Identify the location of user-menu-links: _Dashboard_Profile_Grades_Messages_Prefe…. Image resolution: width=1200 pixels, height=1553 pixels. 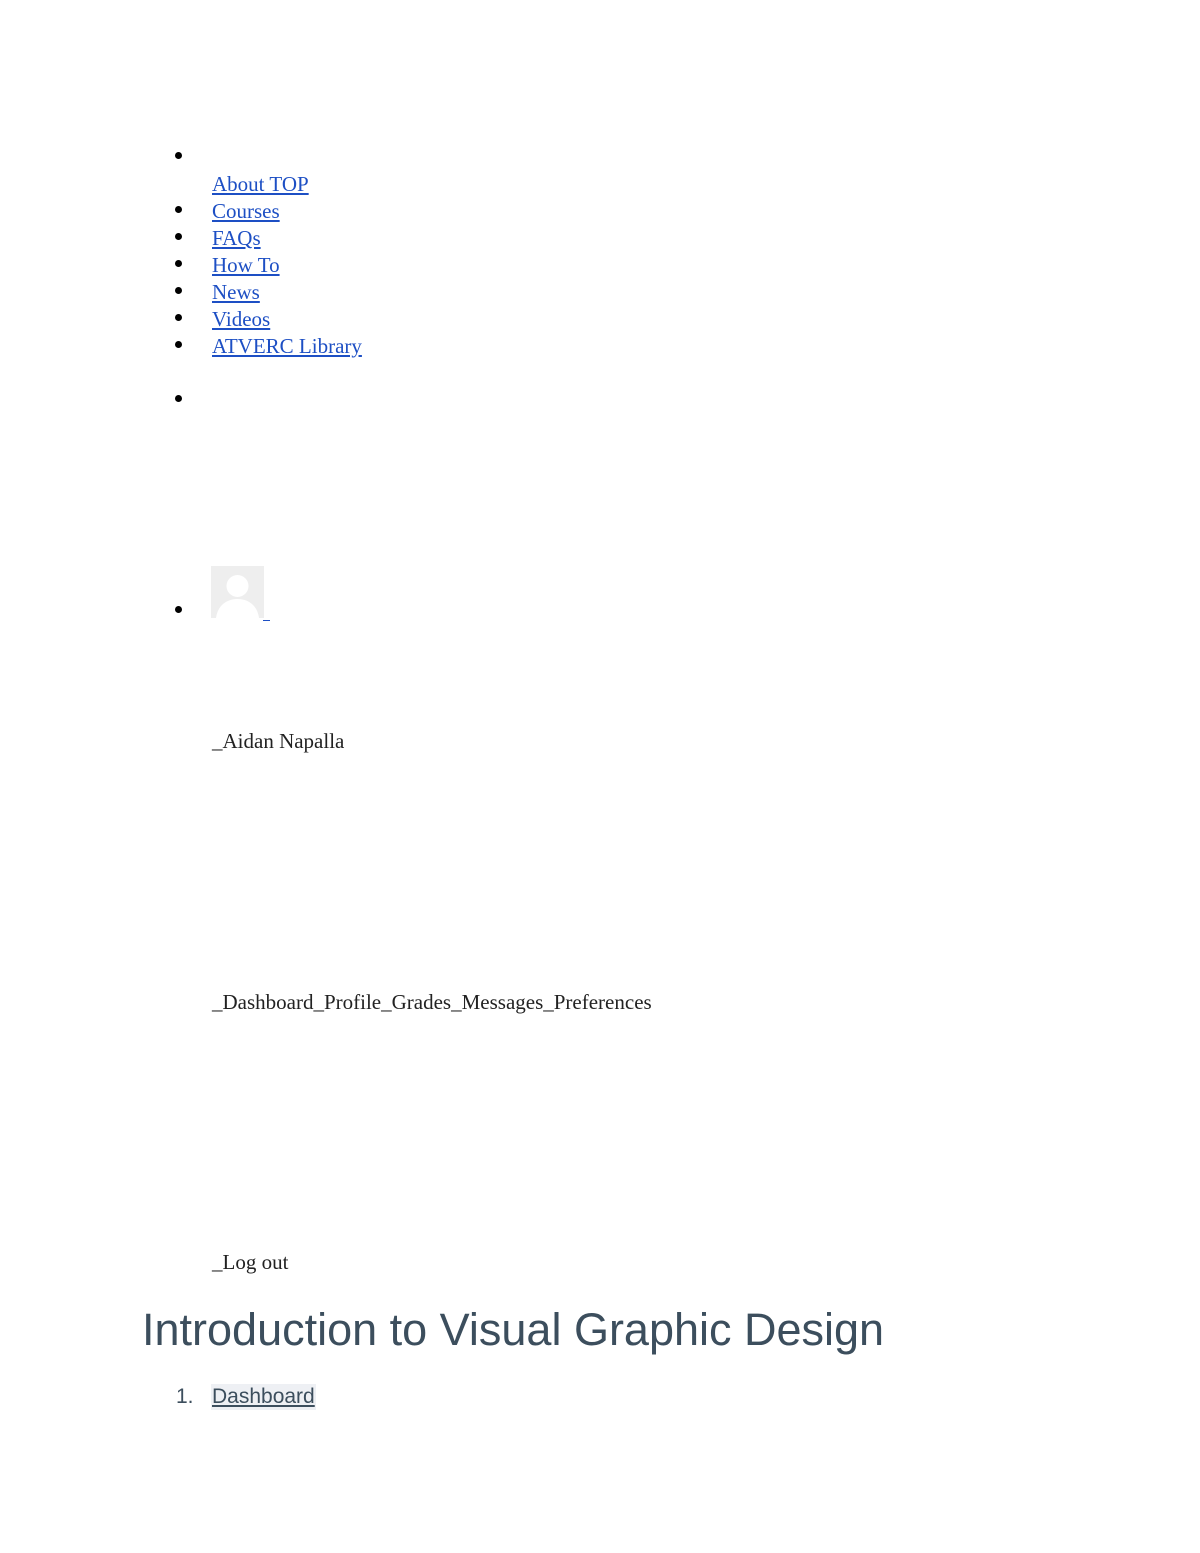
(432, 1002).